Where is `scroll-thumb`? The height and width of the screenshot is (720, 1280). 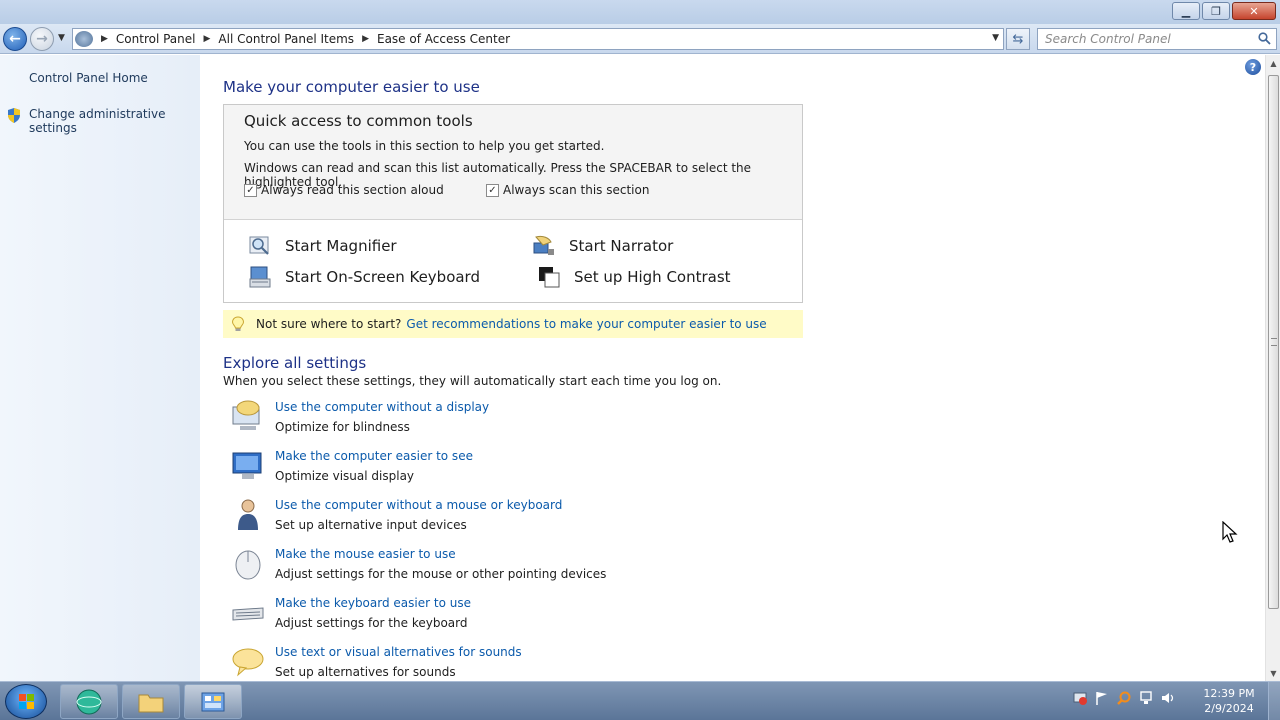 scroll-thumb is located at coordinates (1273, 342).